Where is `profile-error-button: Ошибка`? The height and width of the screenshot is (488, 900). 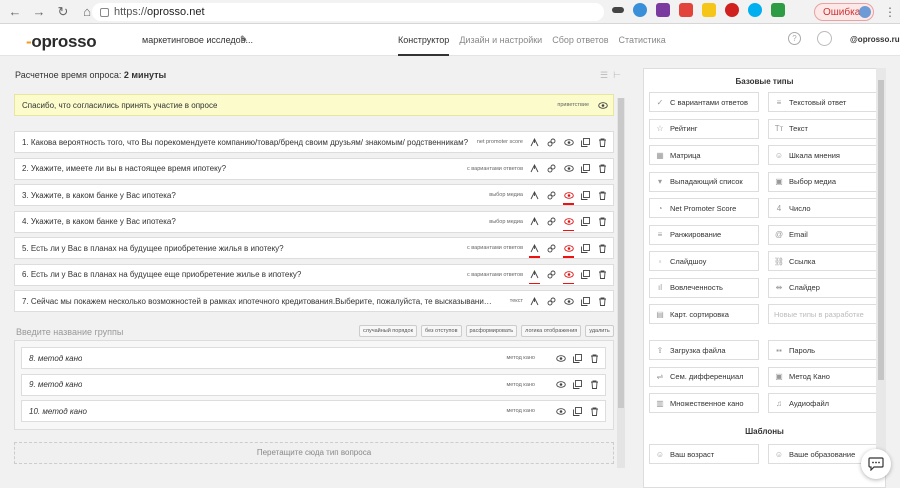 profile-error-button: Ошибка is located at coordinates (844, 12).